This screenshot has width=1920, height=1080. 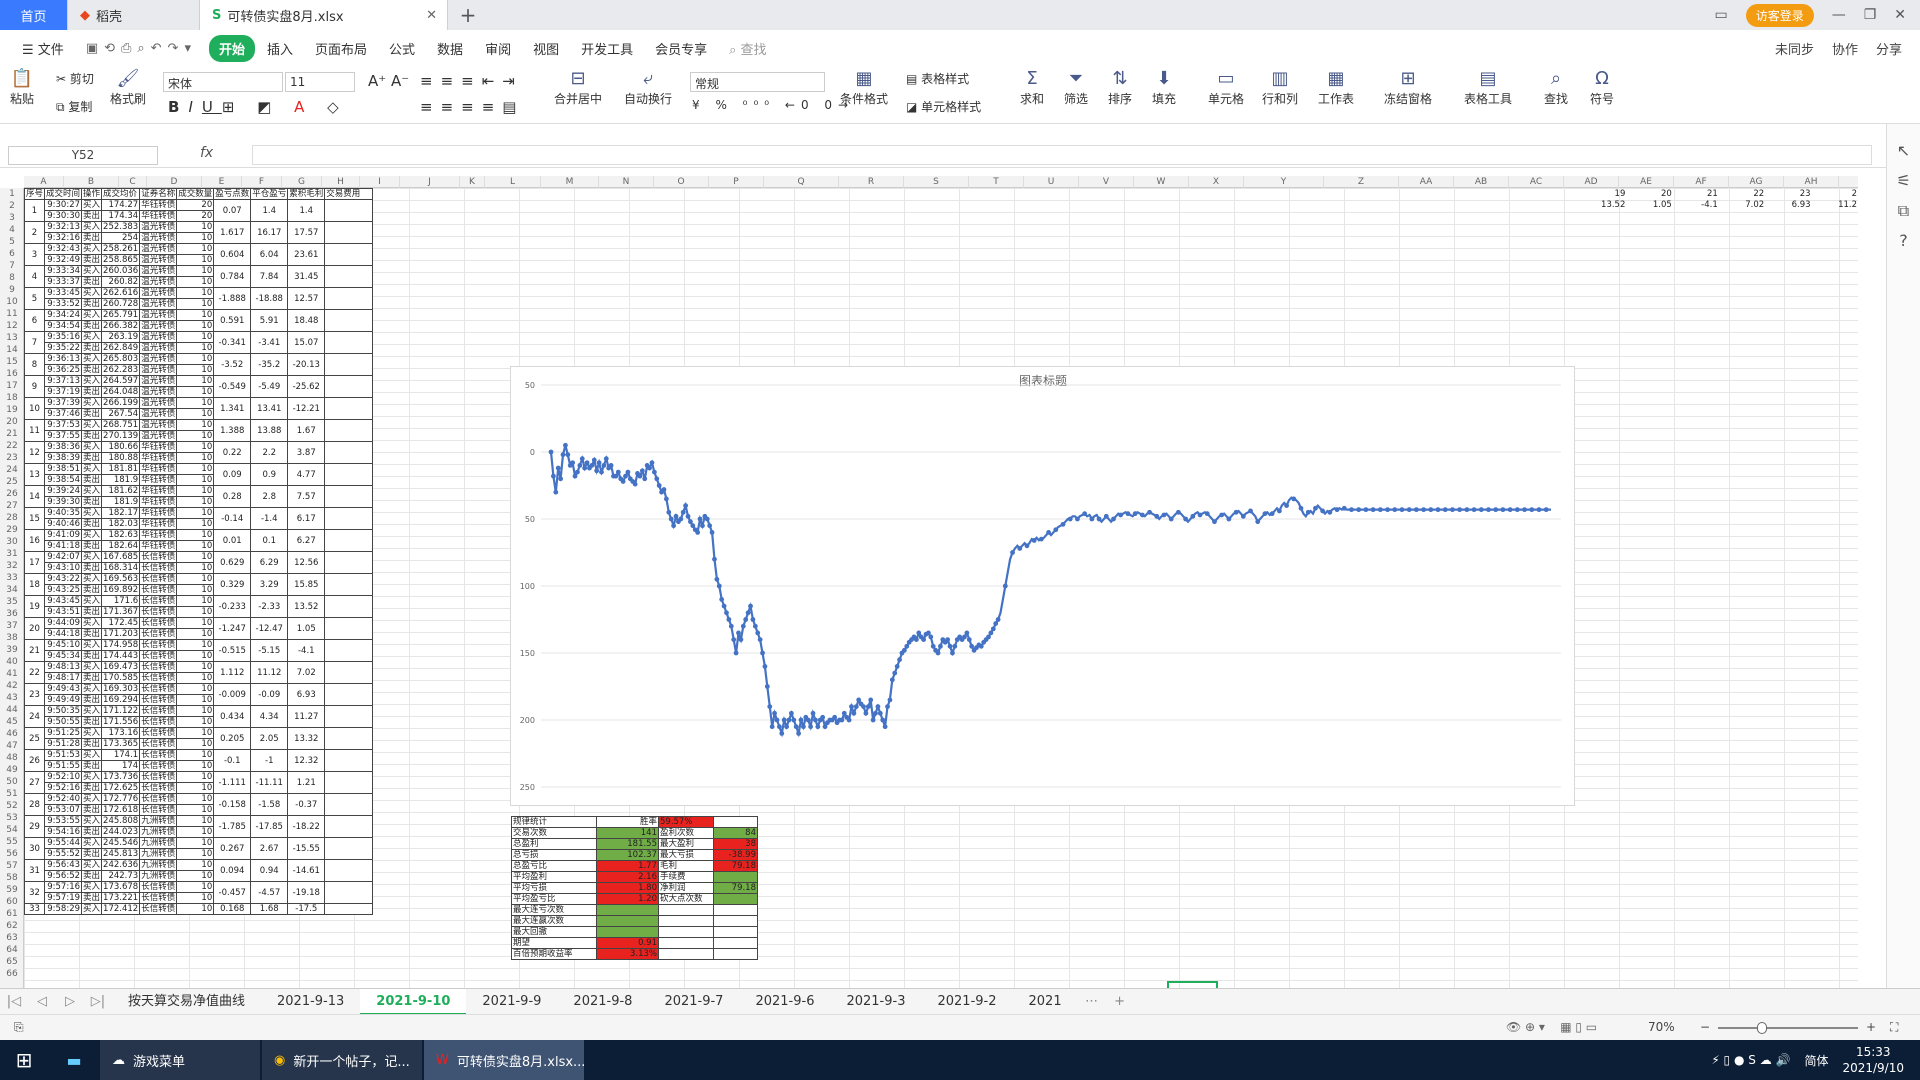 What do you see at coordinates (12, 422) in the screenshot?
I see `row-header: 20` at bounding box center [12, 422].